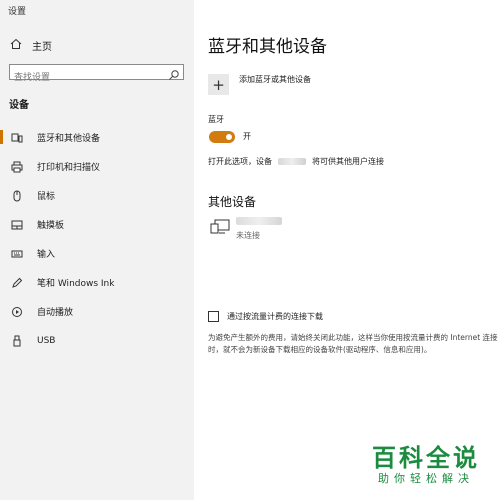 This screenshot has width=500, height=500. What do you see at coordinates (69, 139) in the screenshot?
I see `sidebar-item-label: 蓝牙和其他设备` at bounding box center [69, 139].